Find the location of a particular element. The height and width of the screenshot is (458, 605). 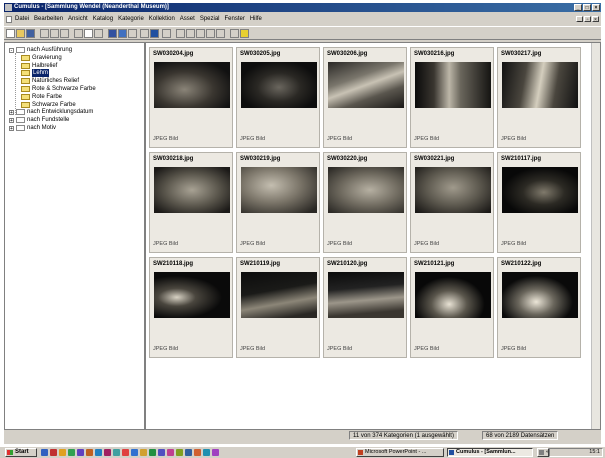

tree-item-halbrelief: Halbrelief is located at coordinates (39, 66).